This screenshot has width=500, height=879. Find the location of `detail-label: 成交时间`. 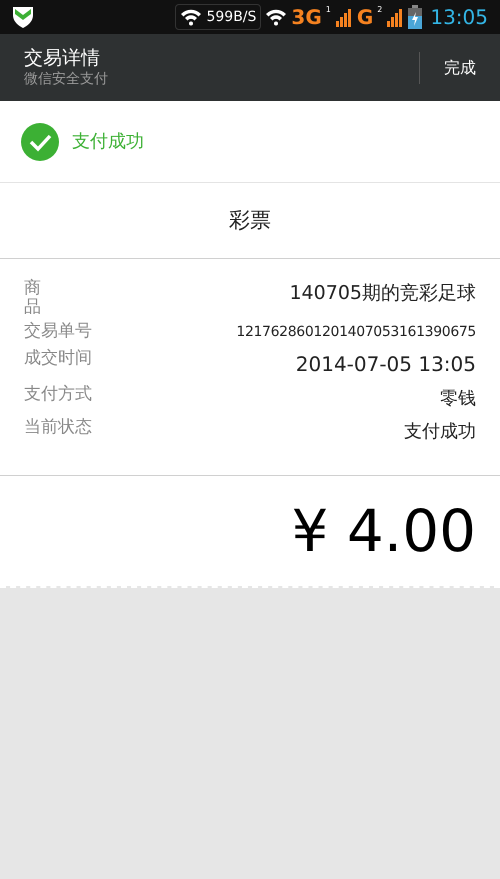

detail-label: 成交时间 is located at coordinates (58, 358).